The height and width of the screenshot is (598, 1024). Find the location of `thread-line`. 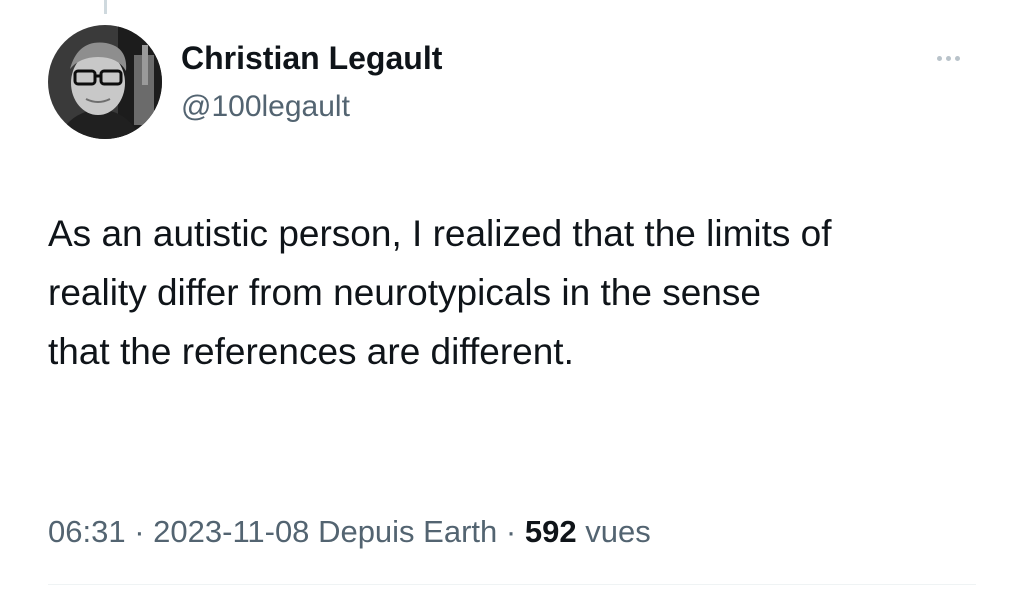

thread-line is located at coordinates (105, 7).